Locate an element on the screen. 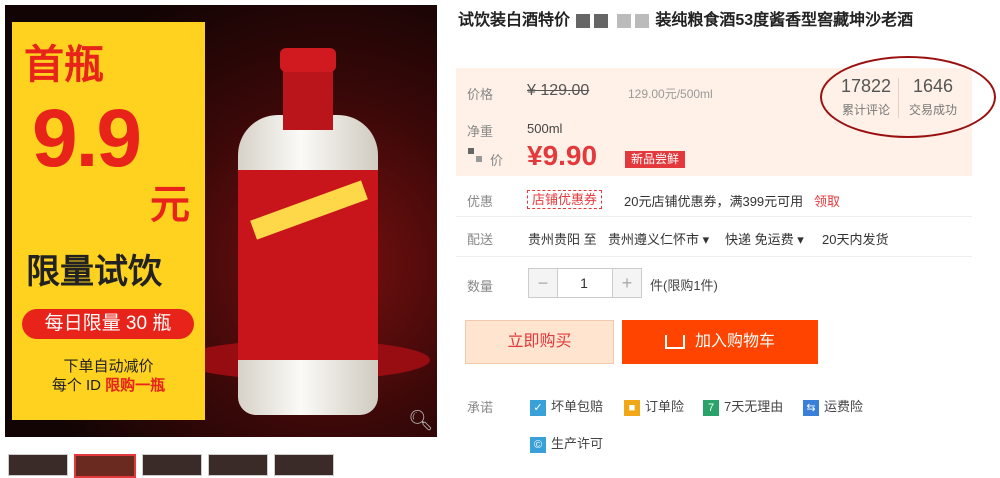  promise-item: 7 7天无理由 is located at coordinates (743, 406).